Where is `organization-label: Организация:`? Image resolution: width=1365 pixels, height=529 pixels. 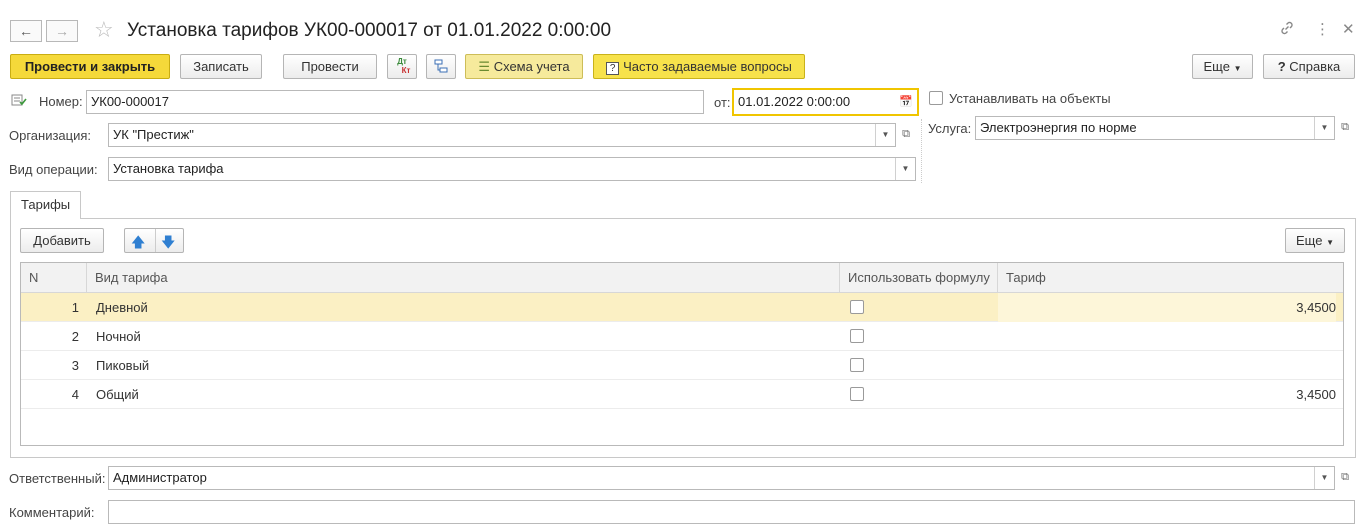
organization-label: Организация: is located at coordinates (50, 135).